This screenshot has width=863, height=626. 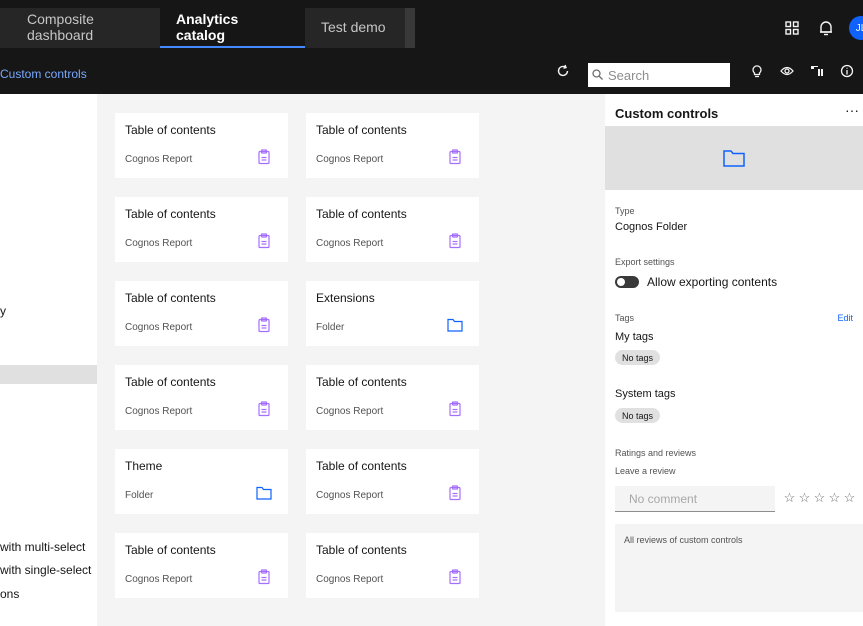 What do you see at coordinates (45, 570) in the screenshot?
I see `nav-item: with single-select` at bounding box center [45, 570].